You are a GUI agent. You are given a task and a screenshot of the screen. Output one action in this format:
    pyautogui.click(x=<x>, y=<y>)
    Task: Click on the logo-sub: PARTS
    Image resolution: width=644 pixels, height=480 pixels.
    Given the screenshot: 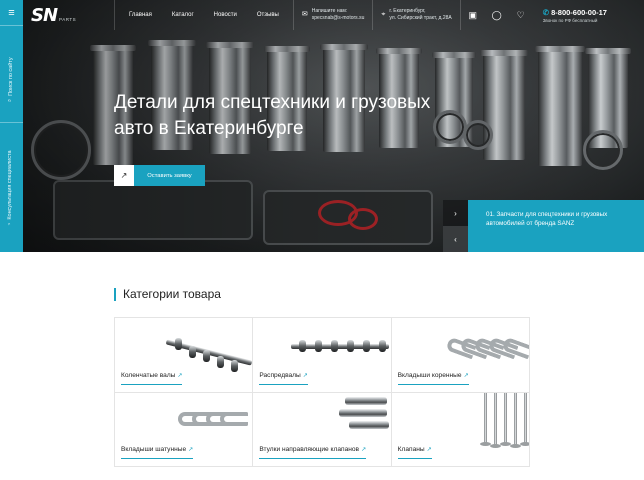 What is the action you would take?
    pyautogui.click(x=68, y=19)
    